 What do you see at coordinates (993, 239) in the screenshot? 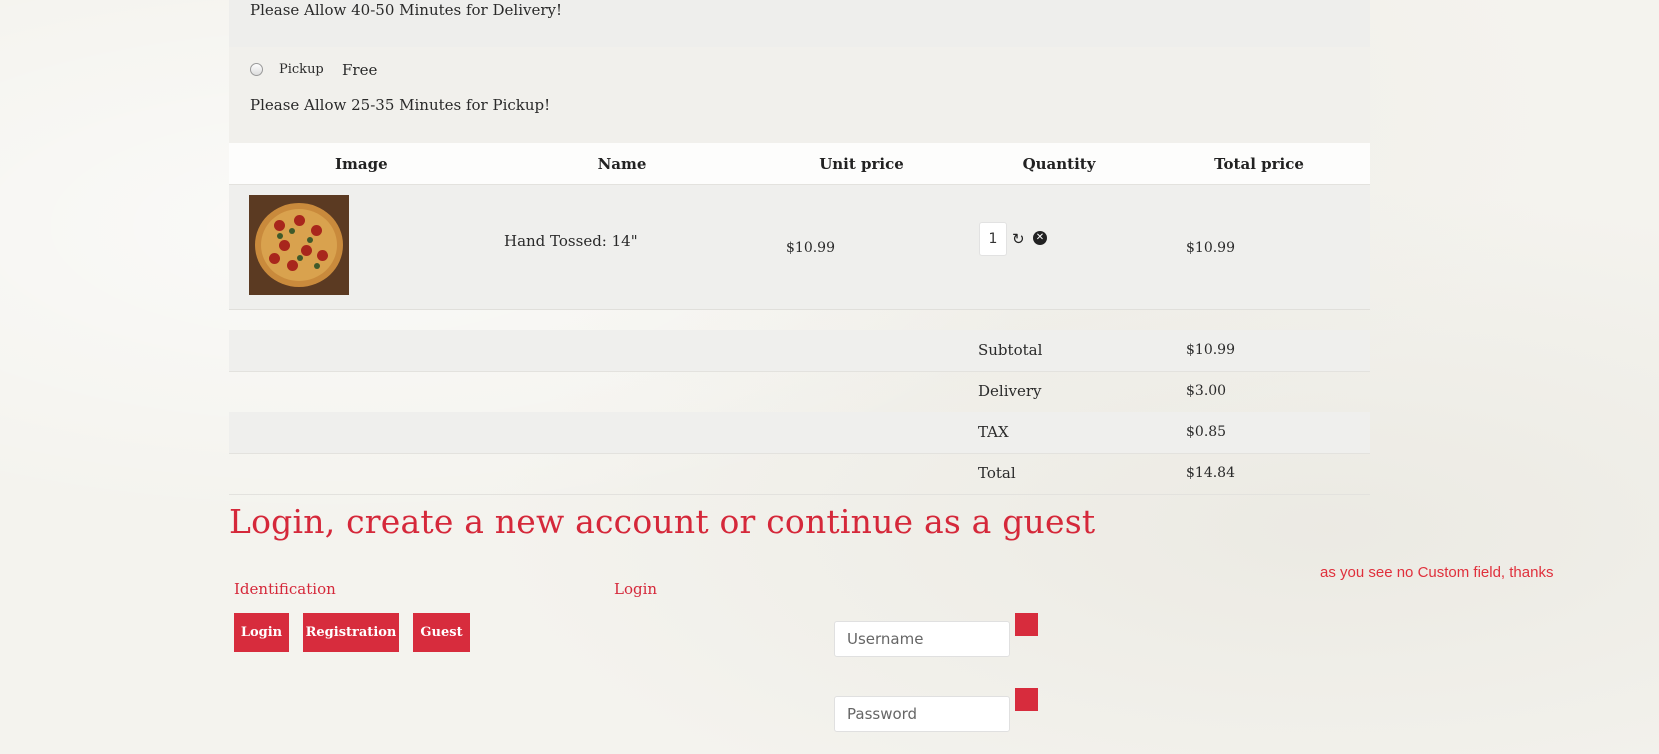
I see `quantity-input: 1` at bounding box center [993, 239].